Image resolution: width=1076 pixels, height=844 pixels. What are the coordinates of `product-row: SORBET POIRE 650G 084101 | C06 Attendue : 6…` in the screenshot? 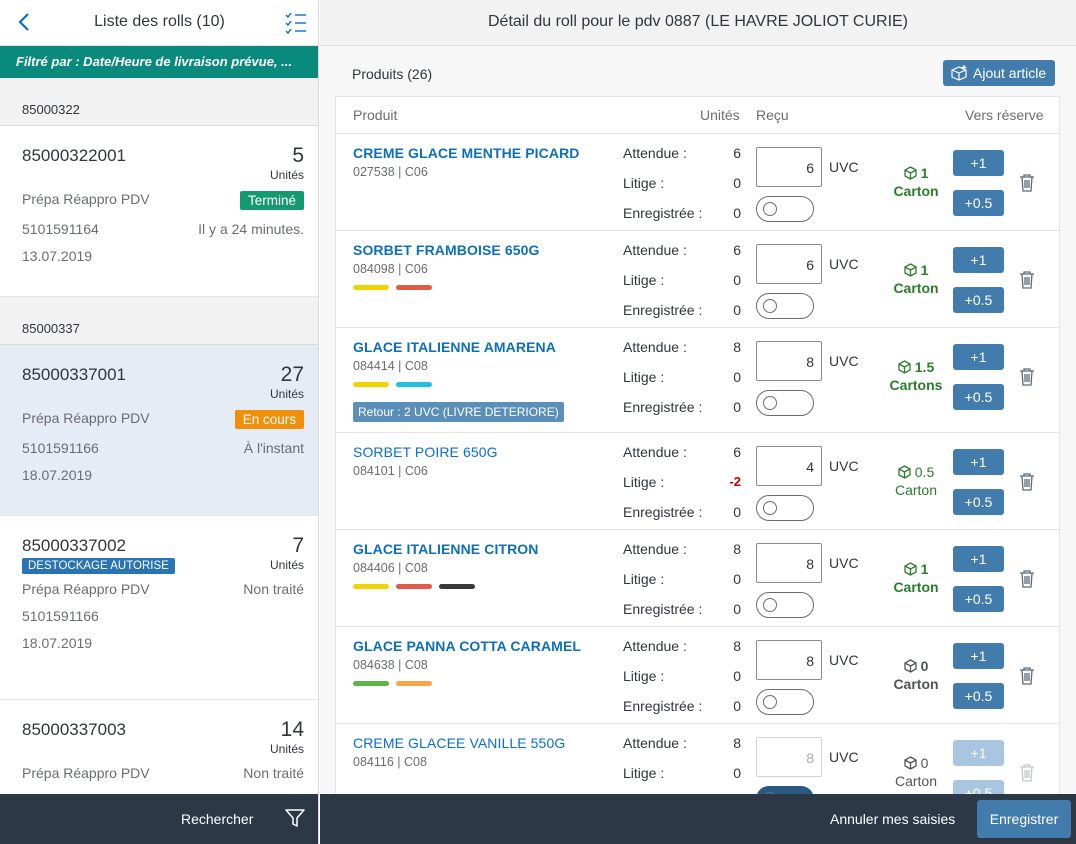 It's located at (697, 481).